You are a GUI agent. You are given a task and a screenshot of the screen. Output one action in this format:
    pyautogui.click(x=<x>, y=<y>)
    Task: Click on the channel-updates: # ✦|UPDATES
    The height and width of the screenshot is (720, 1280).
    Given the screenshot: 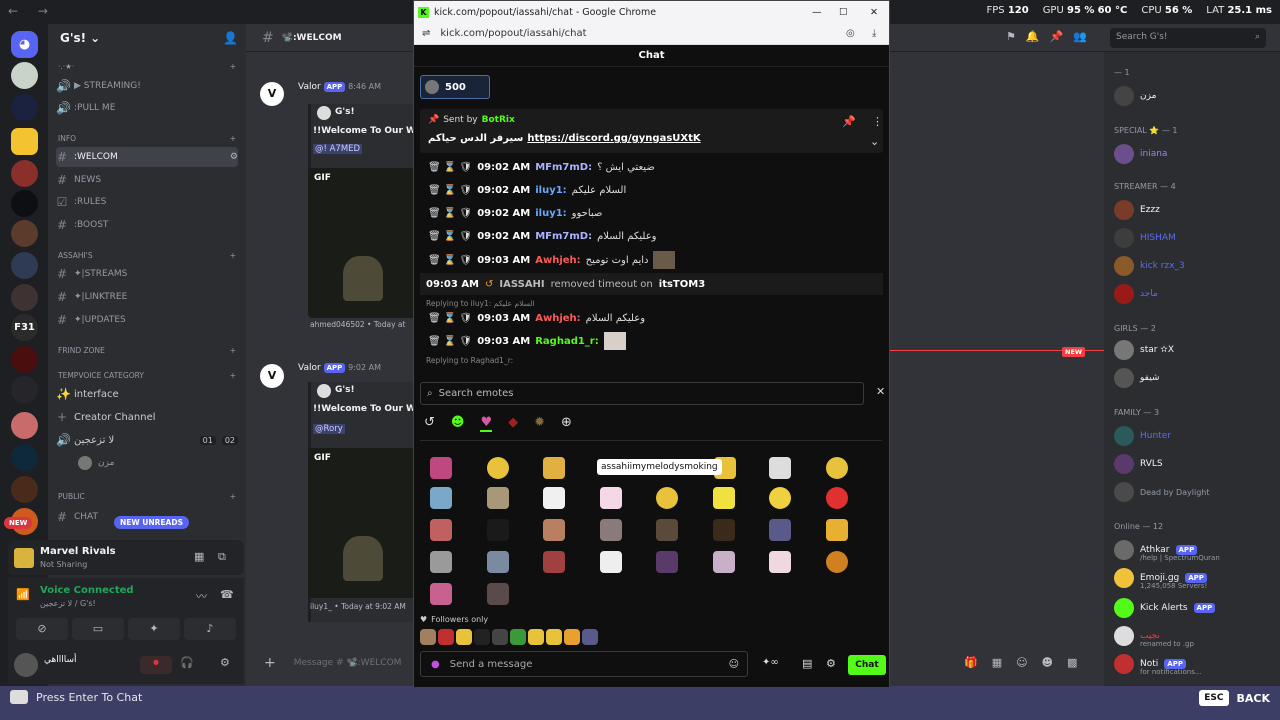 What is the action you would take?
    pyautogui.click(x=147, y=320)
    